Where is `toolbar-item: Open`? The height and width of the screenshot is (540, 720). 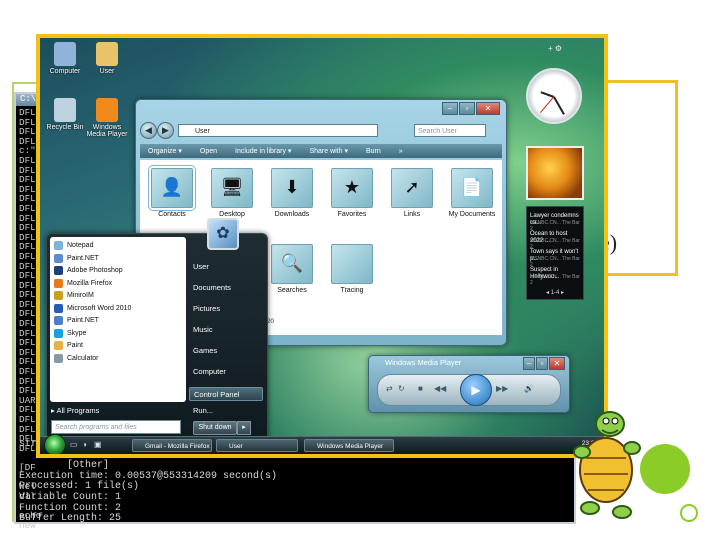 toolbar-item: Open is located at coordinates (208, 151).